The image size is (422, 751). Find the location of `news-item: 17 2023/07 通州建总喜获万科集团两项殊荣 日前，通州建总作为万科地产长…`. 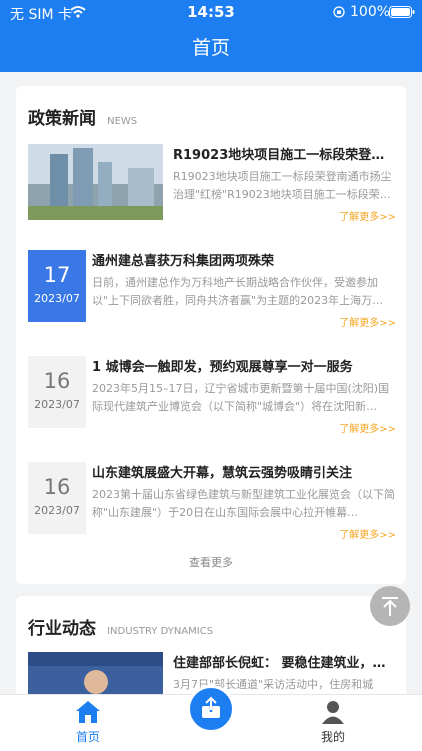

news-item: 17 2023/07 通州建总喜获万科集团两项殊荣 日前，通州建总作为万科地产长… is located at coordinates (212, 290).